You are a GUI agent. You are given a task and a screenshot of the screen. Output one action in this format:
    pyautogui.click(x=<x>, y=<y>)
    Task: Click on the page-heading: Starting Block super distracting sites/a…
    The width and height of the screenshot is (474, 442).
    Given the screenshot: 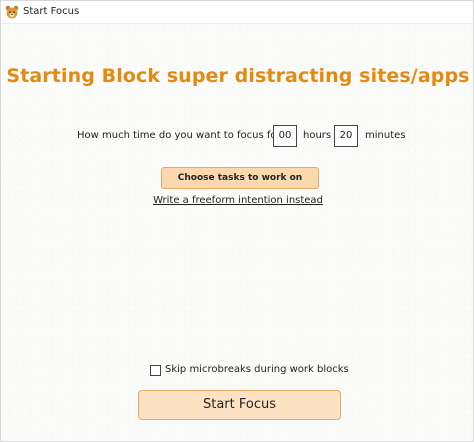 What is the action you would take?
    pyautogui.click(x=238, y=76)
    